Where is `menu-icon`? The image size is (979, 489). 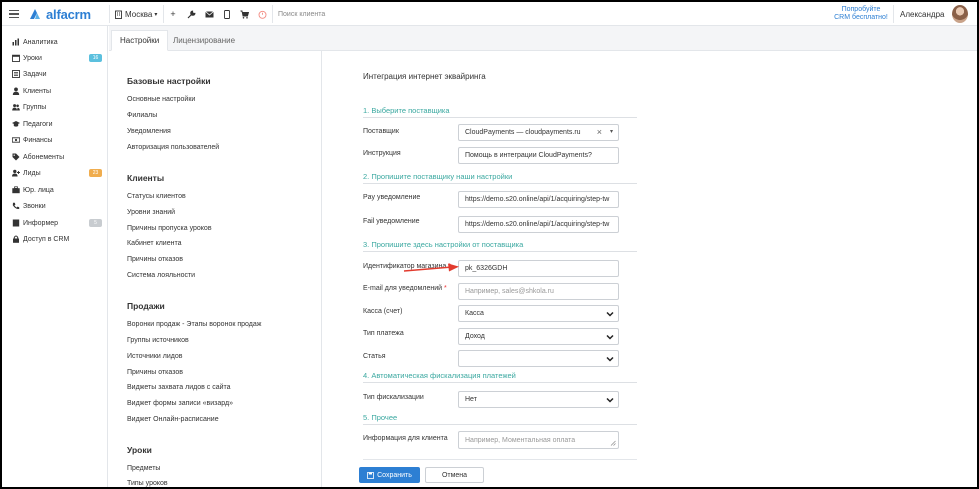
menu-icon is located at coordinates (14, 14).